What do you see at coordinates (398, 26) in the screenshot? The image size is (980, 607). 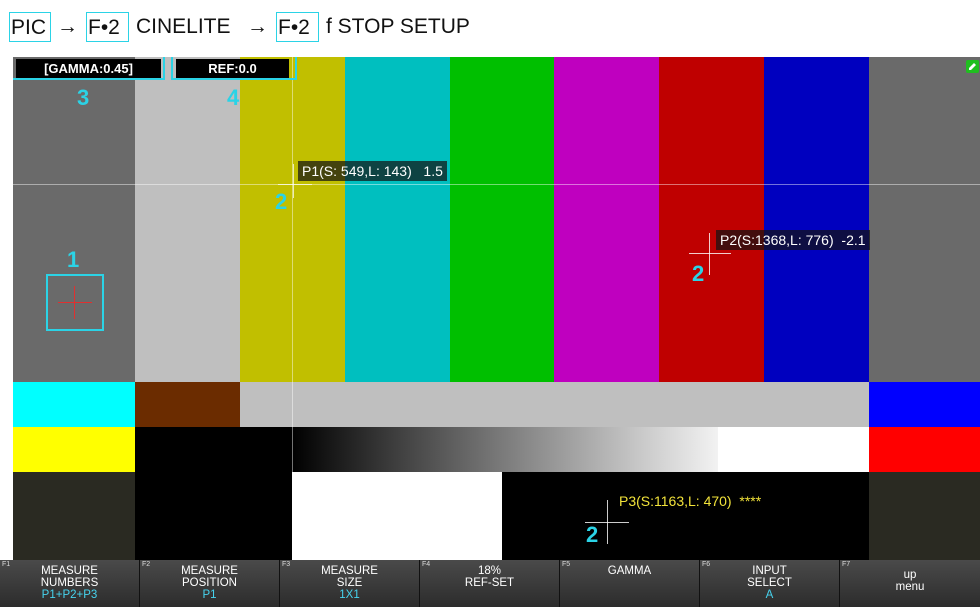 I see `breadcrumb-fstop-setup: f STOP SETUP` at bounding box center [398, 26].